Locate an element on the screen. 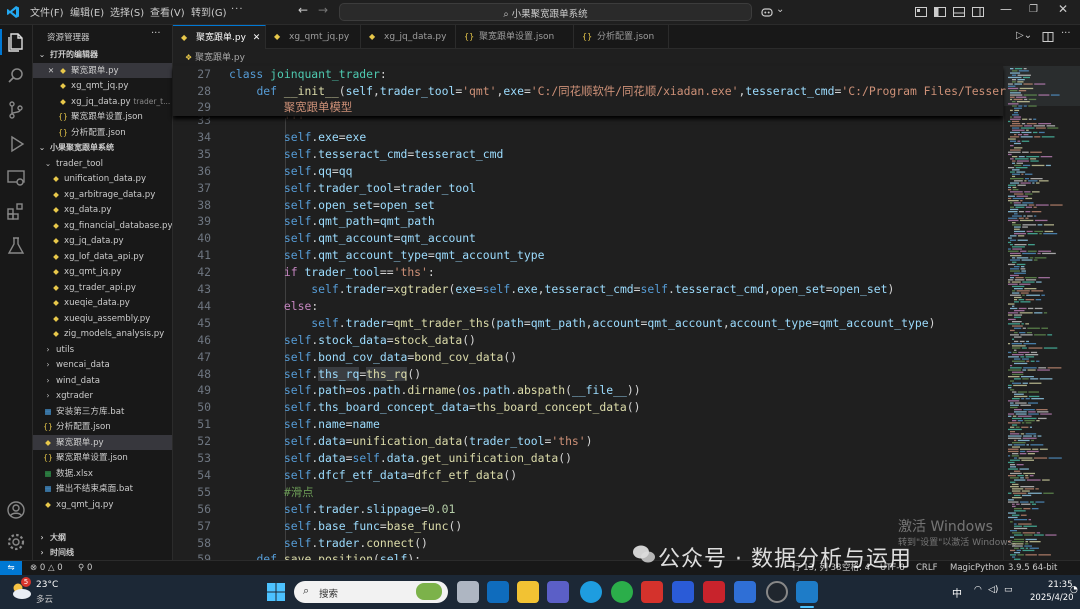 The width and height of the screenshot is (1080, 609). testing-flask-icon is located at coordinates (16, 246).